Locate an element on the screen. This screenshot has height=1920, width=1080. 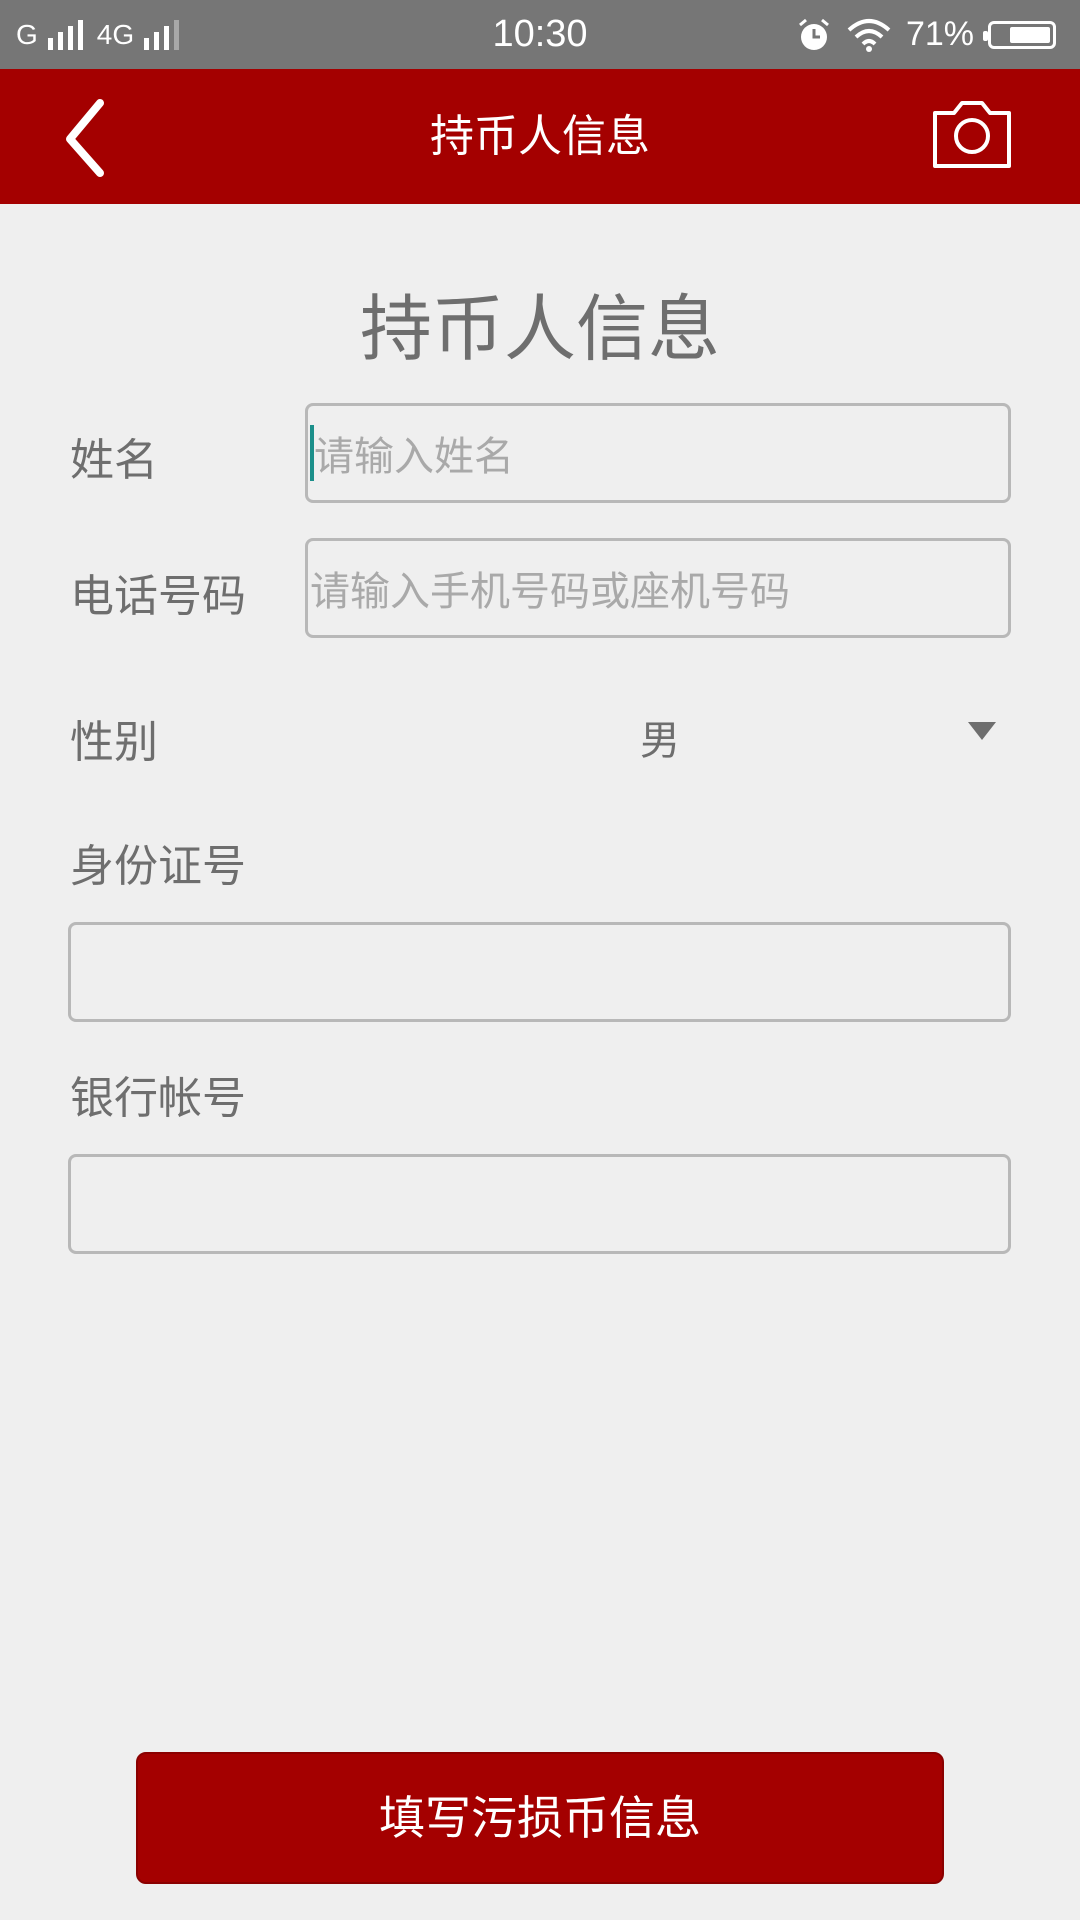
battery-percent: 71% is located at coordinates (939, 34).